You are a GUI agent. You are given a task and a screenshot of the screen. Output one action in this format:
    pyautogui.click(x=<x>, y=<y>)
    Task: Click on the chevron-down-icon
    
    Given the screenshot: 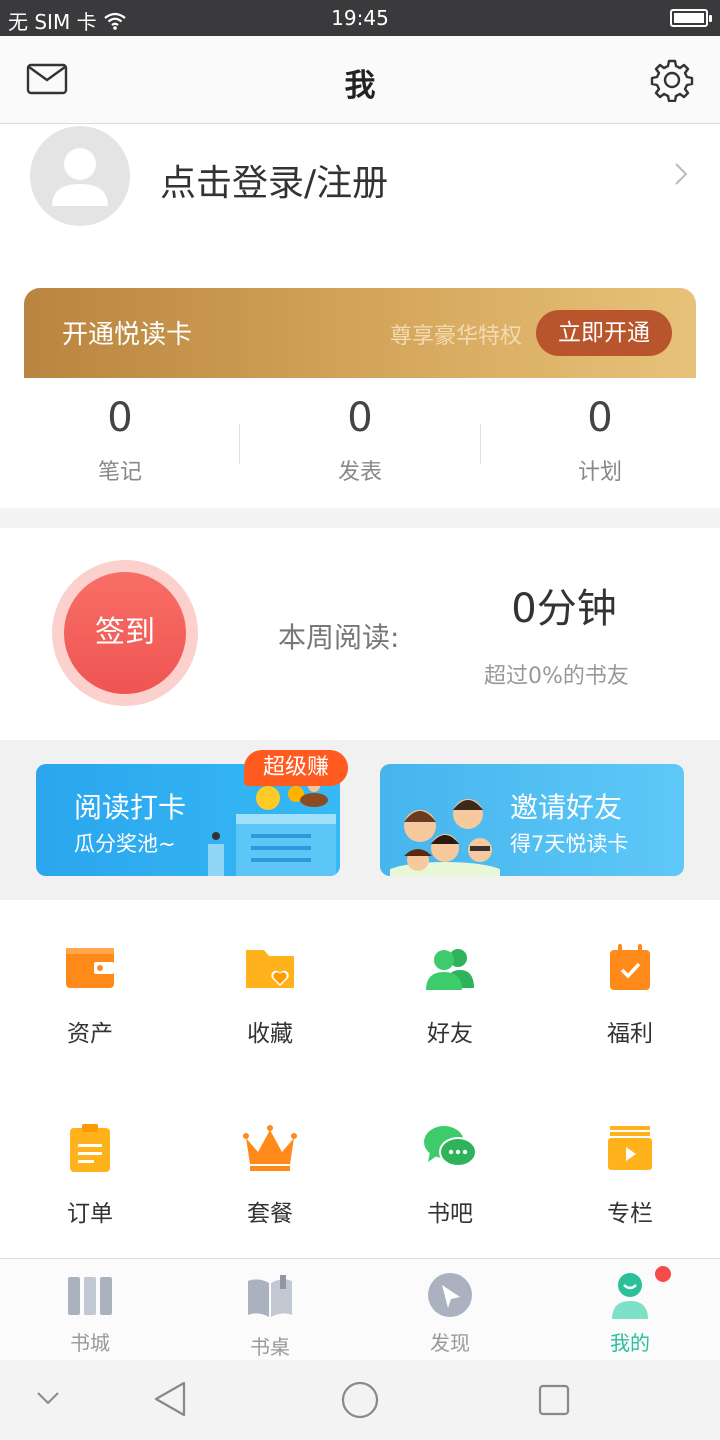 What is the action you would take?
    pyautogui.click(x=48, y=1398)
    